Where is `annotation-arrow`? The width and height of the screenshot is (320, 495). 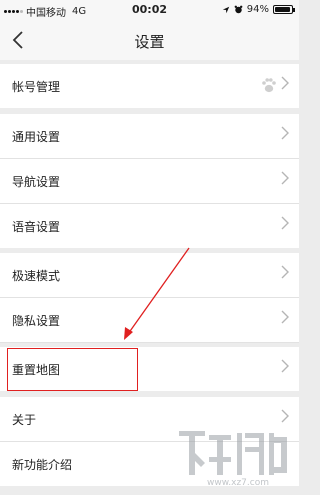 annotation-arrow is located at coordinates (157, 293).